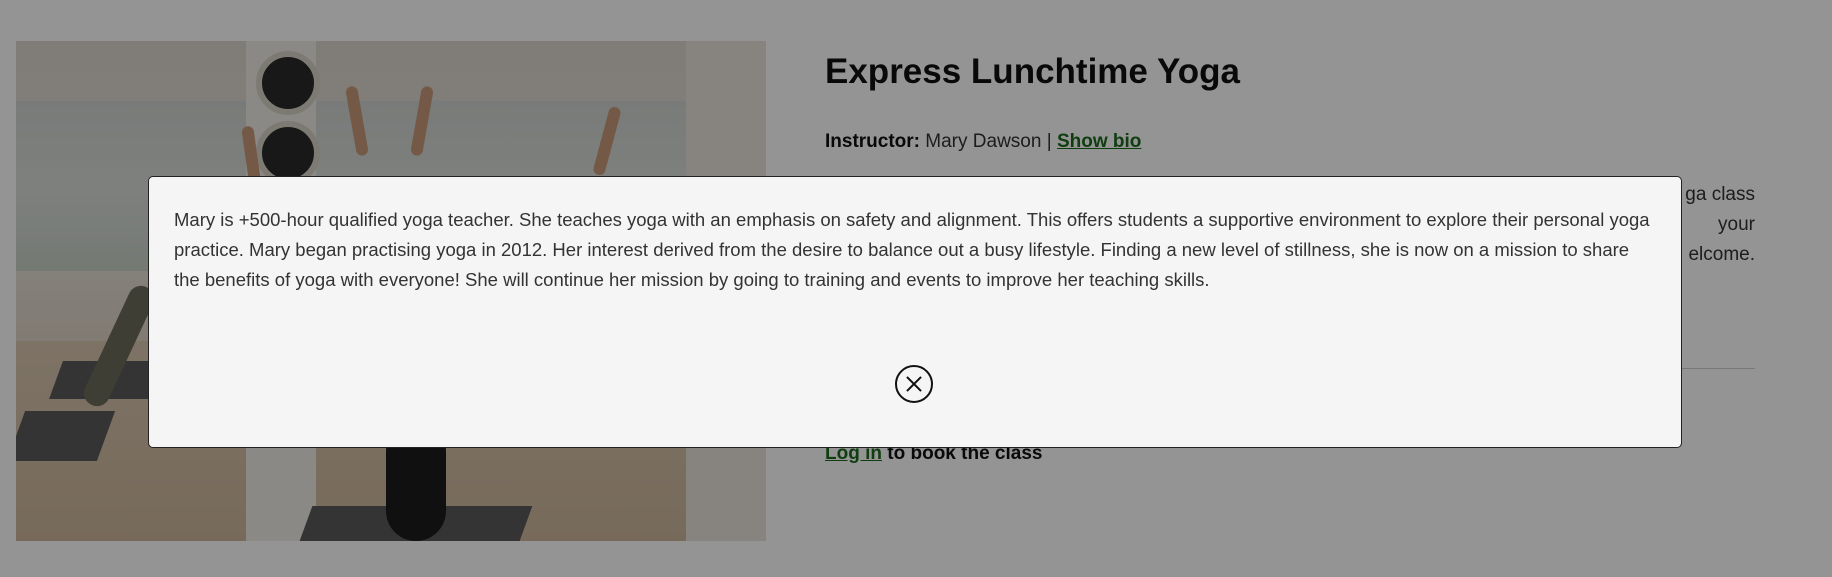 This screenshot has width=1832, height=577. I want to click on close-button, so click(914, 384).